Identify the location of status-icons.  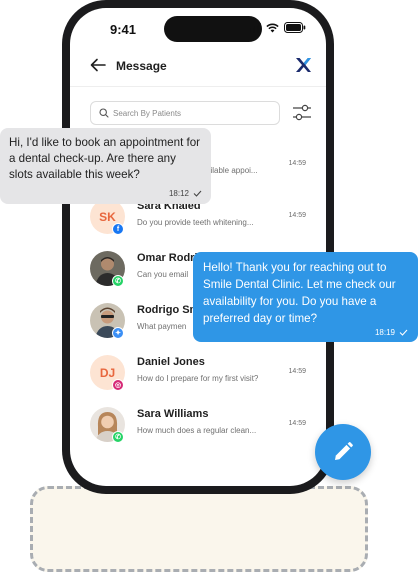
(276, 27).